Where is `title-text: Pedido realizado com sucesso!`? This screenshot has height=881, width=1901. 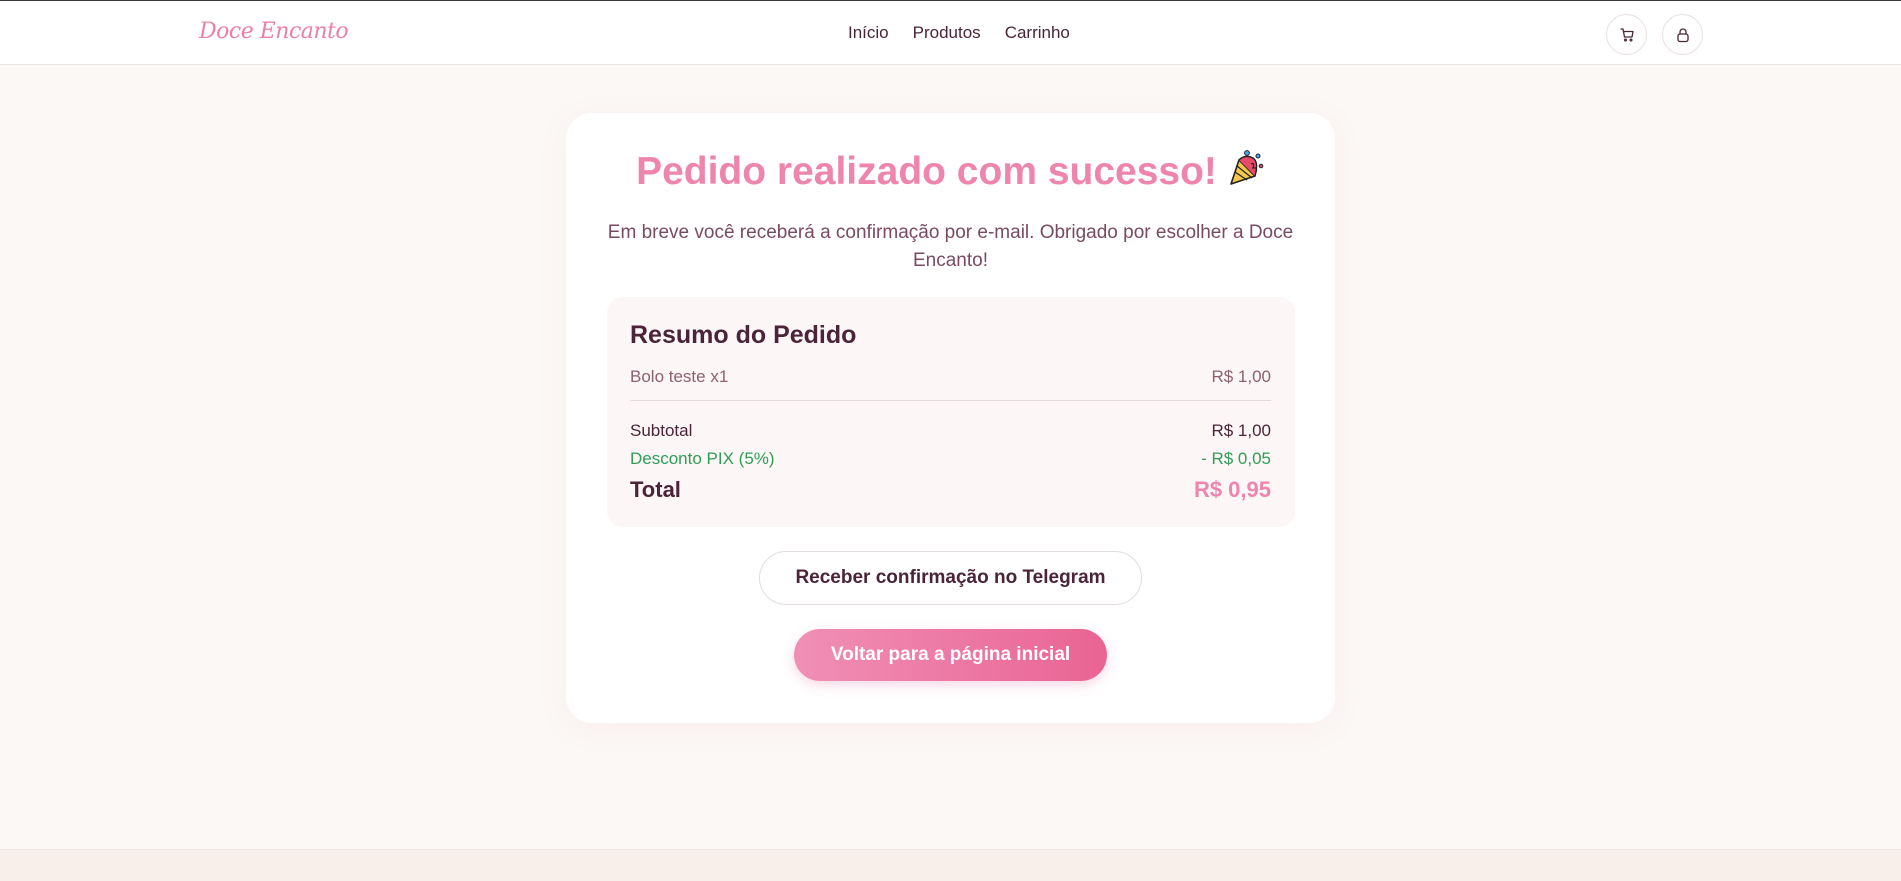 title-text: Pedido realizado com sucesso! is located at coordinates (926, 171).